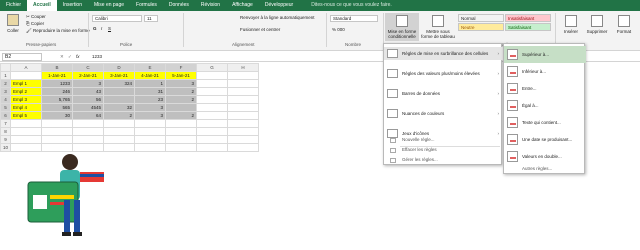 The height and width of the screenshot is (250, 640). What do you see at coordinates (88, 75) in the screenshot?
I see `cell: 2-Jan-21` at bounding box center [88, 75].